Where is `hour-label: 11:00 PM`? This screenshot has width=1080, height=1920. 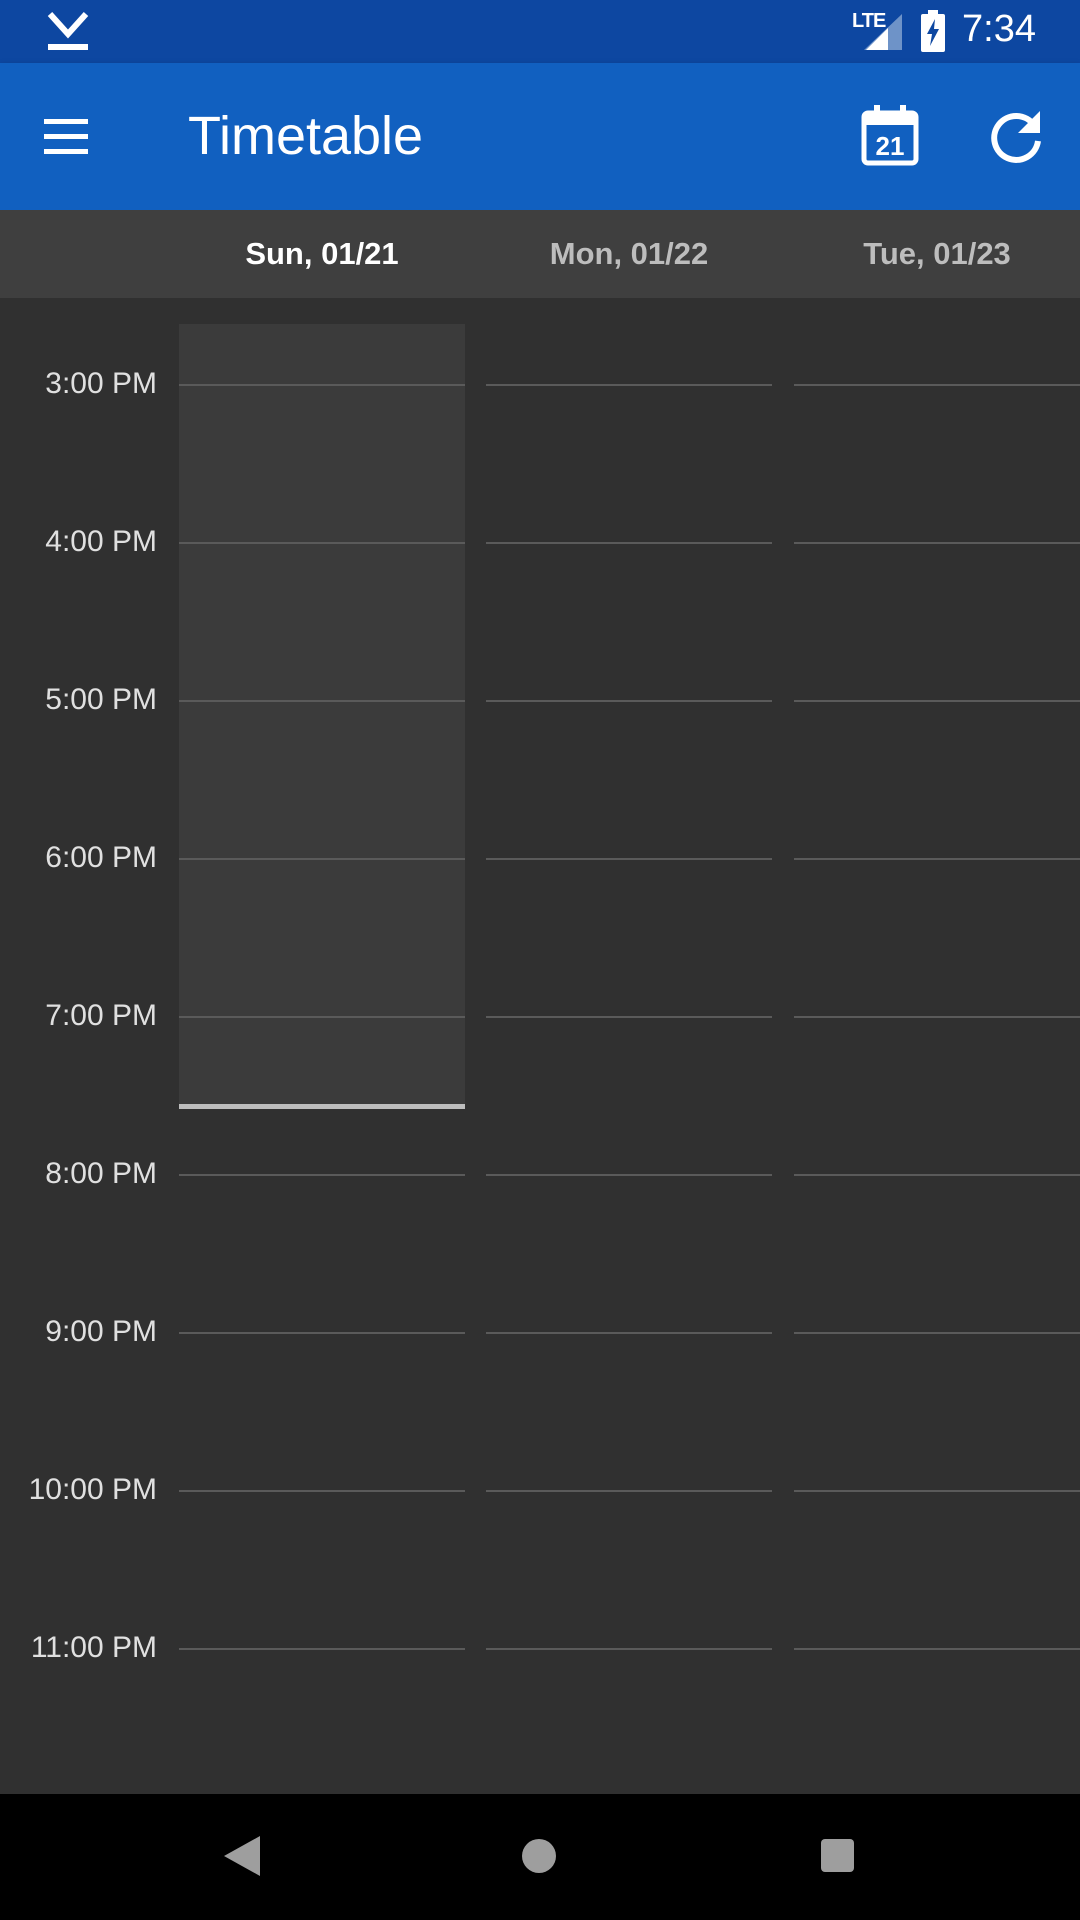 hour-label: 11:00 PM is located at coordinates (93, 1647).